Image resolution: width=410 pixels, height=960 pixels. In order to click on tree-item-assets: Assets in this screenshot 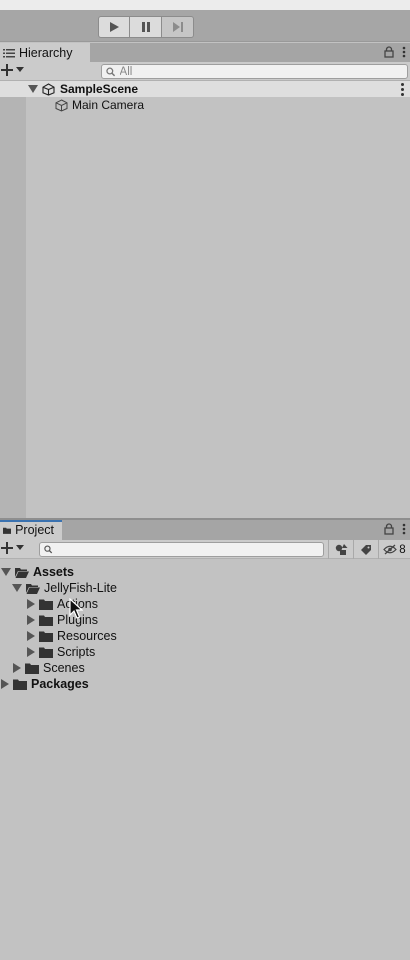, I will do `click(37, 572)`.